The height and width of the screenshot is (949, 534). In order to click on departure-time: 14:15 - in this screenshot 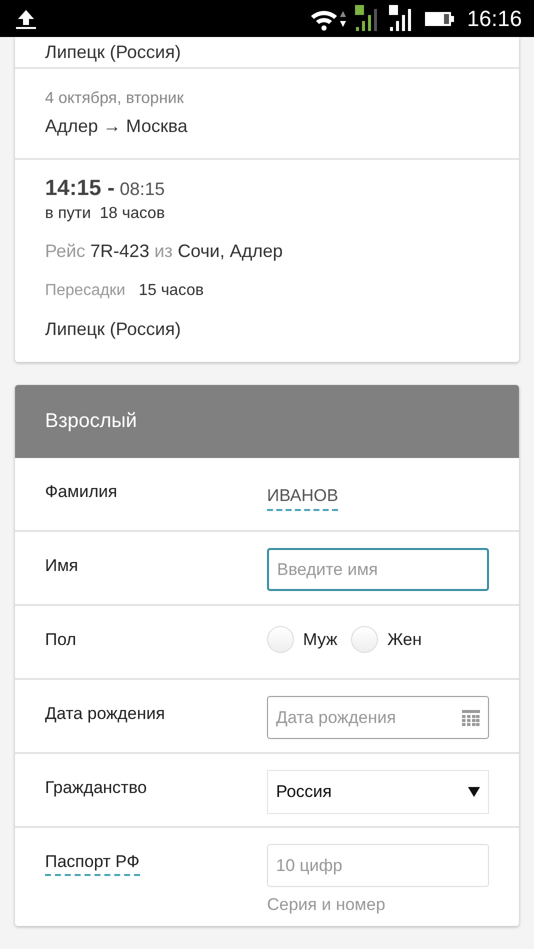, I will do `click(80, 187)`.